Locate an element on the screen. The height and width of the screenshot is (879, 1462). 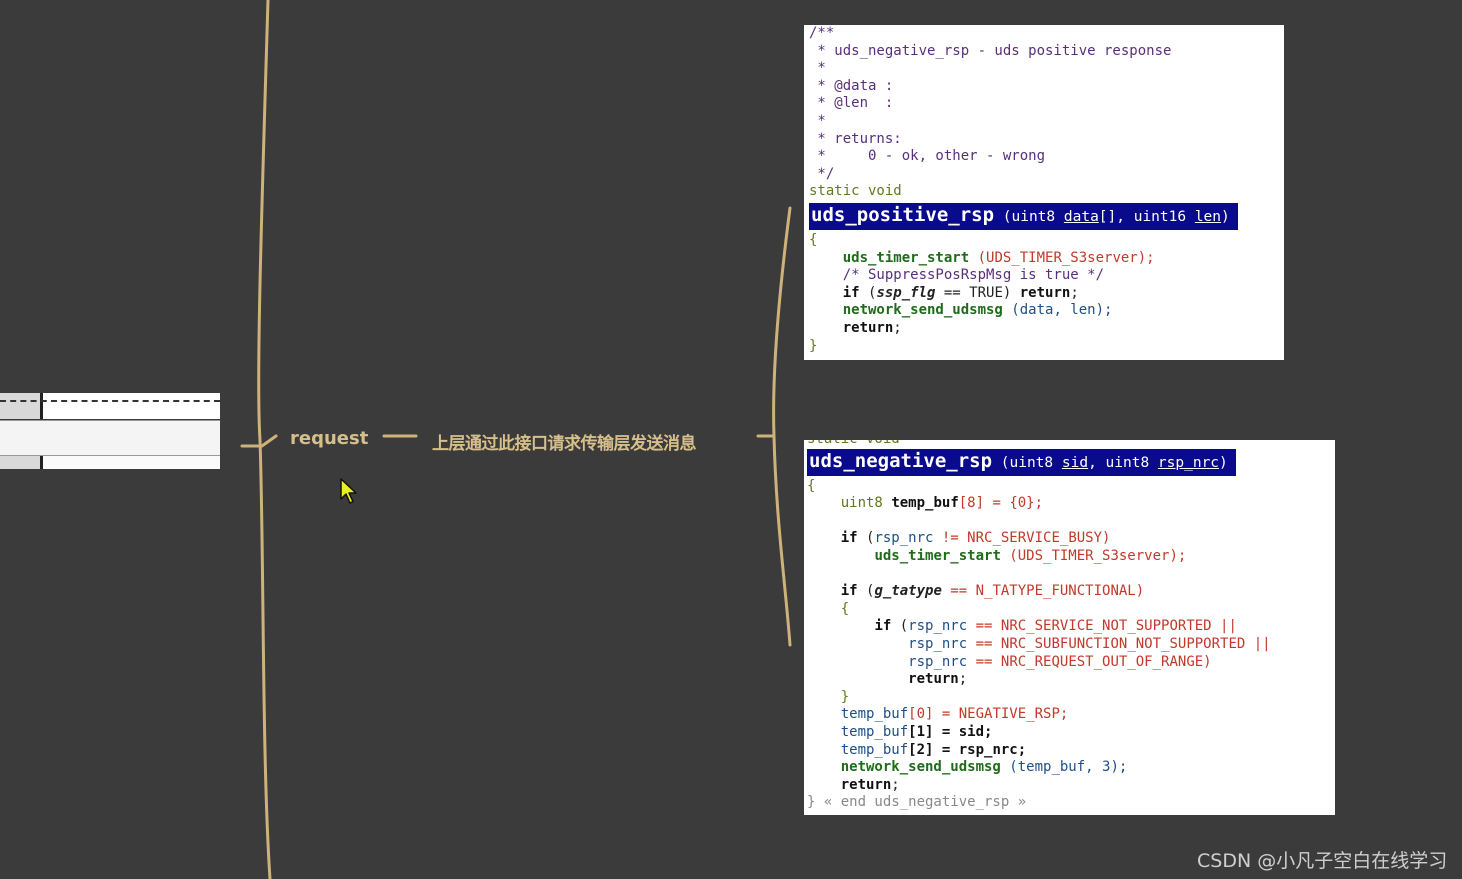
param-name: data is located at coordinates (1081, 216).